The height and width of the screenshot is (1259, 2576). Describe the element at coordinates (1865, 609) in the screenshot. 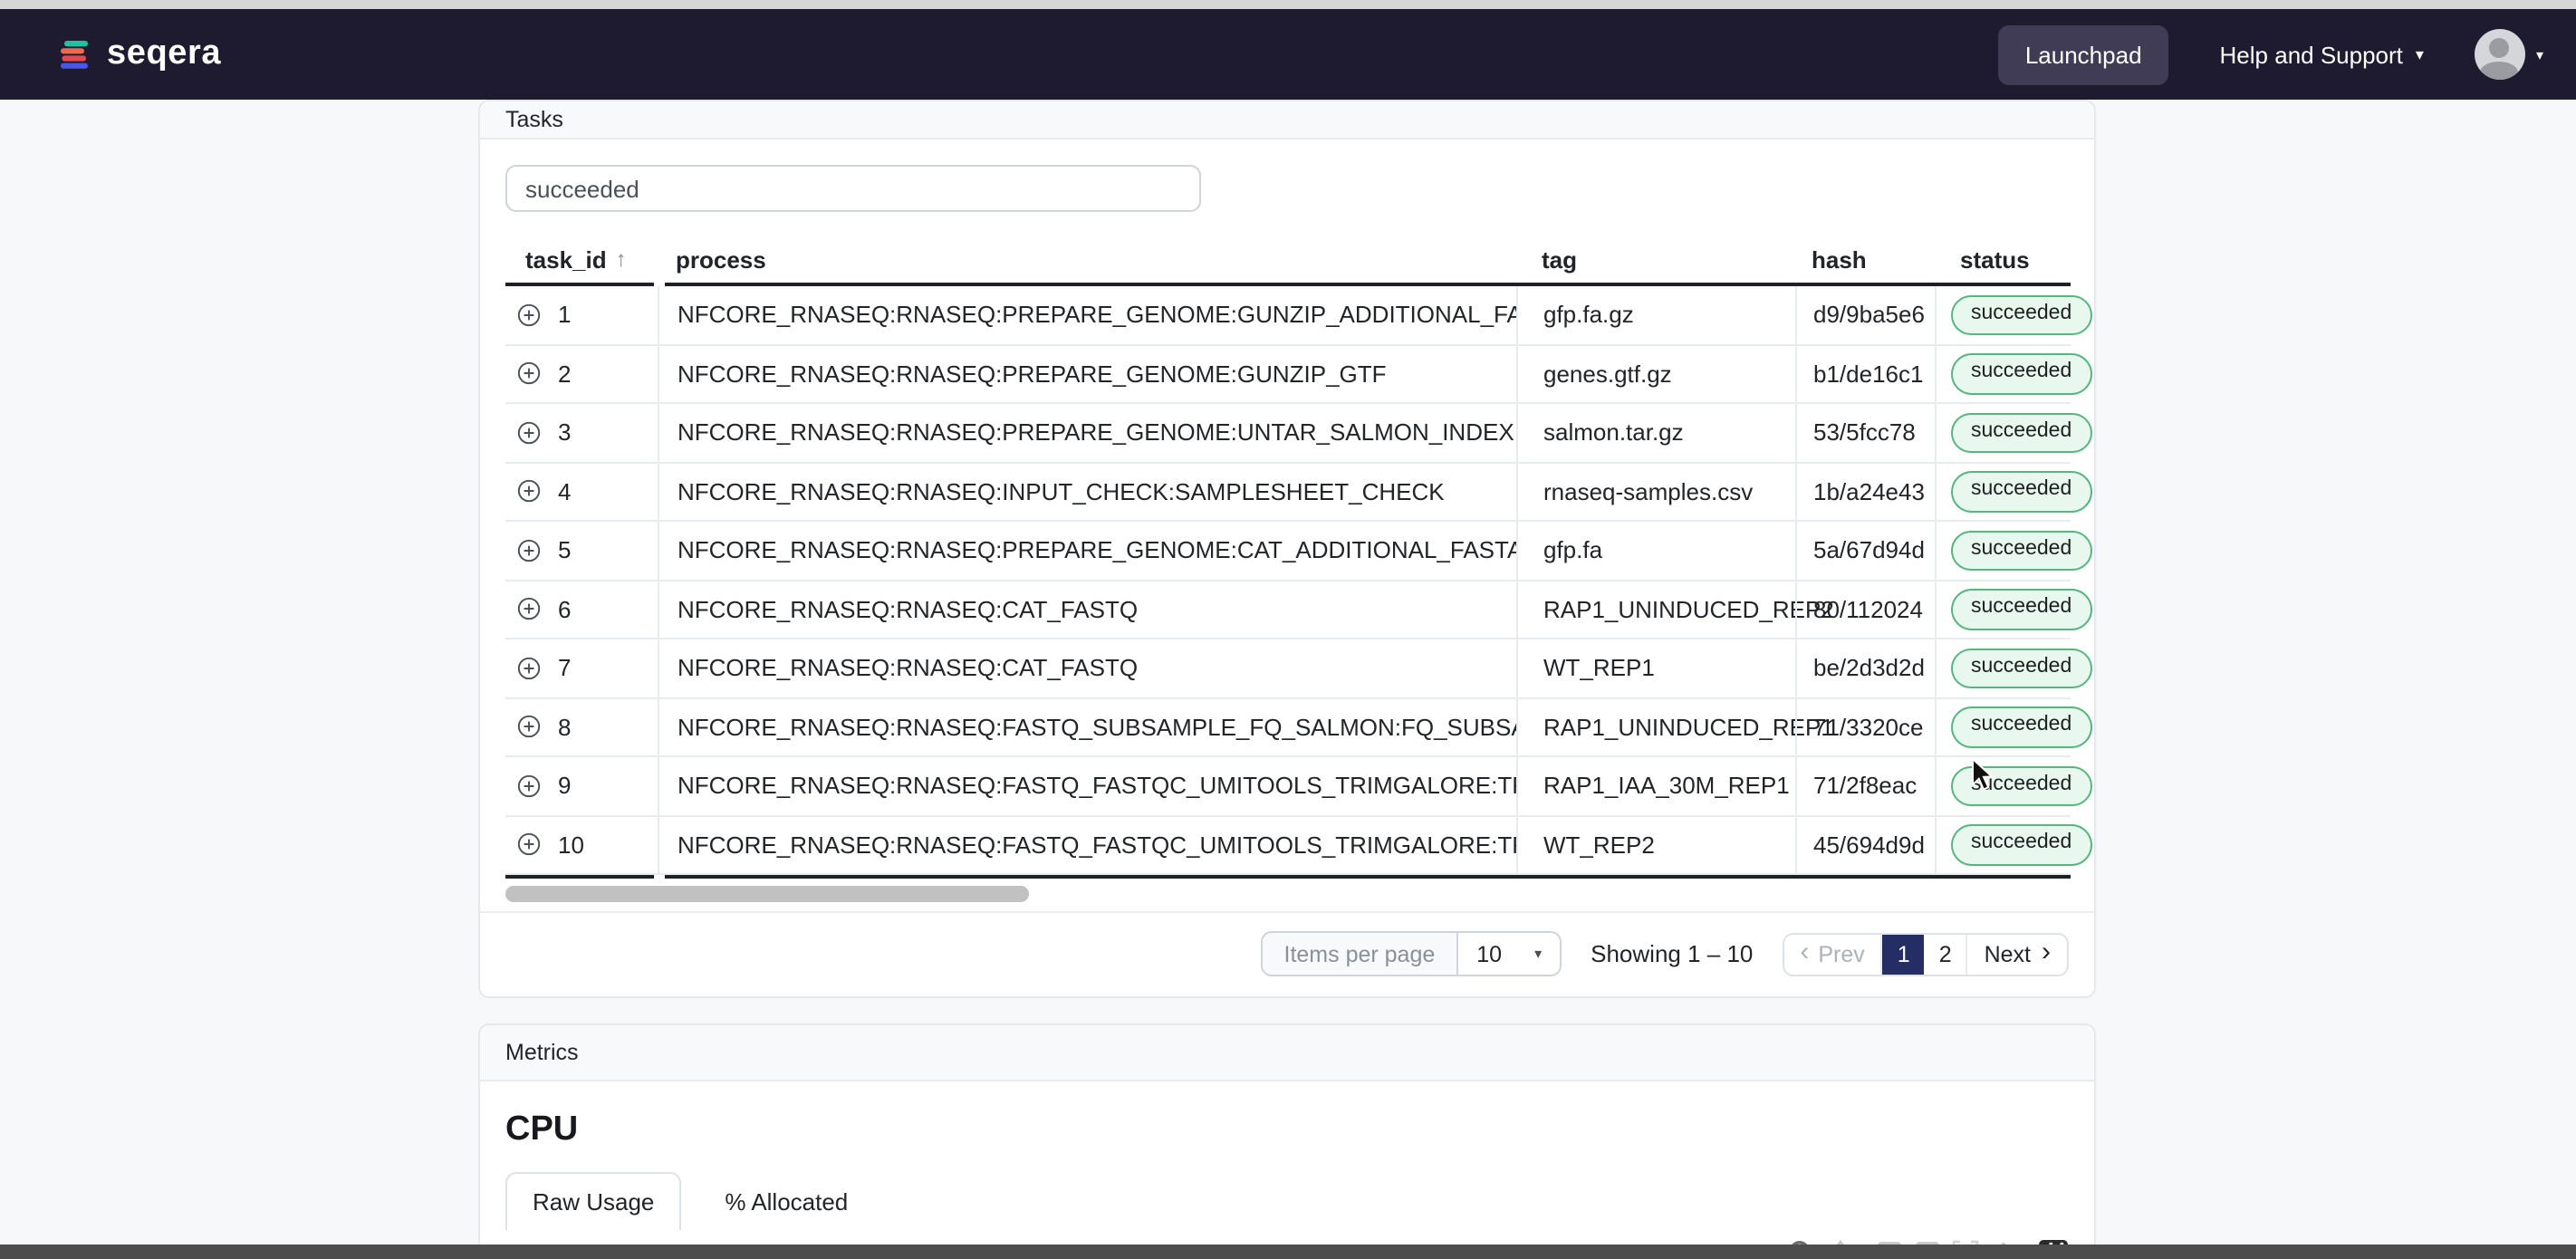

I see `hash-cell: 80/112024` at that location.